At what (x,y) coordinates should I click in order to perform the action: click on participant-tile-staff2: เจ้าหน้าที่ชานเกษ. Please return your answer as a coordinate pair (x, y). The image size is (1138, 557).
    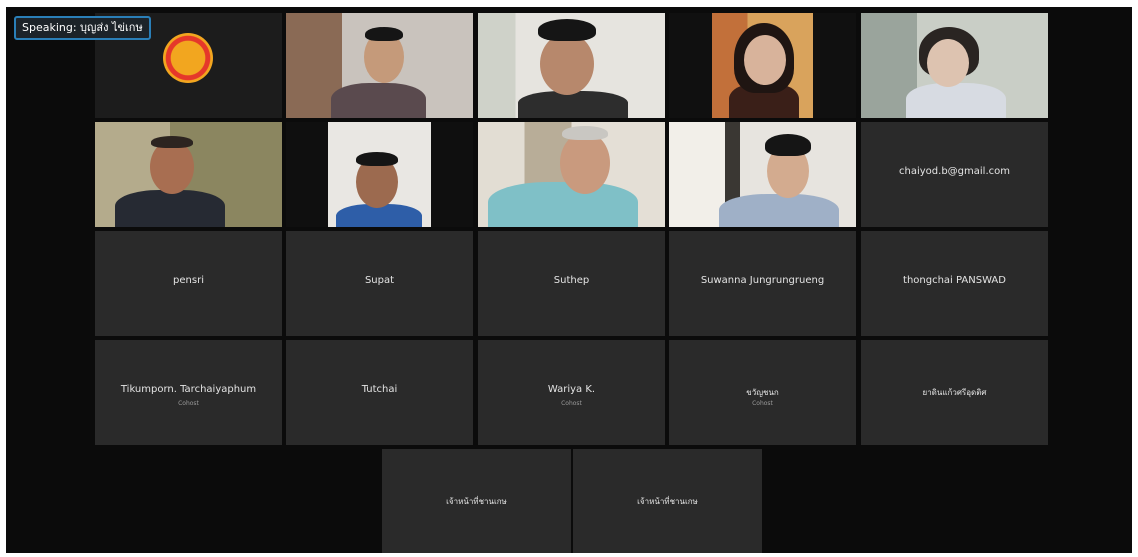
    Looking at the image, I should click on (667, 501).